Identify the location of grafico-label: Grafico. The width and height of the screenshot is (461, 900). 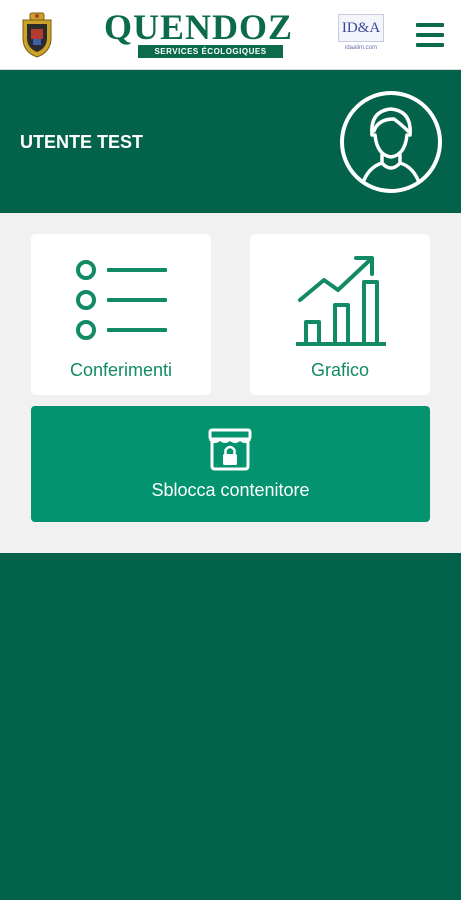
(340, 370).